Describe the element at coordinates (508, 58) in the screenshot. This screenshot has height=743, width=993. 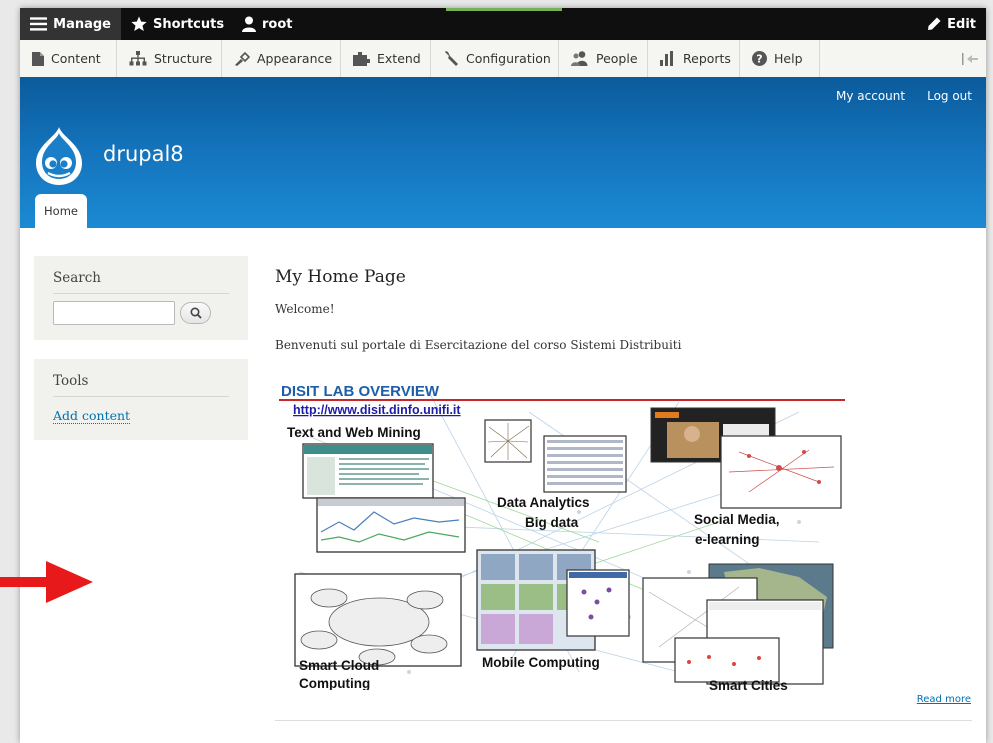
I see `tray-label: Configuration` at that location.